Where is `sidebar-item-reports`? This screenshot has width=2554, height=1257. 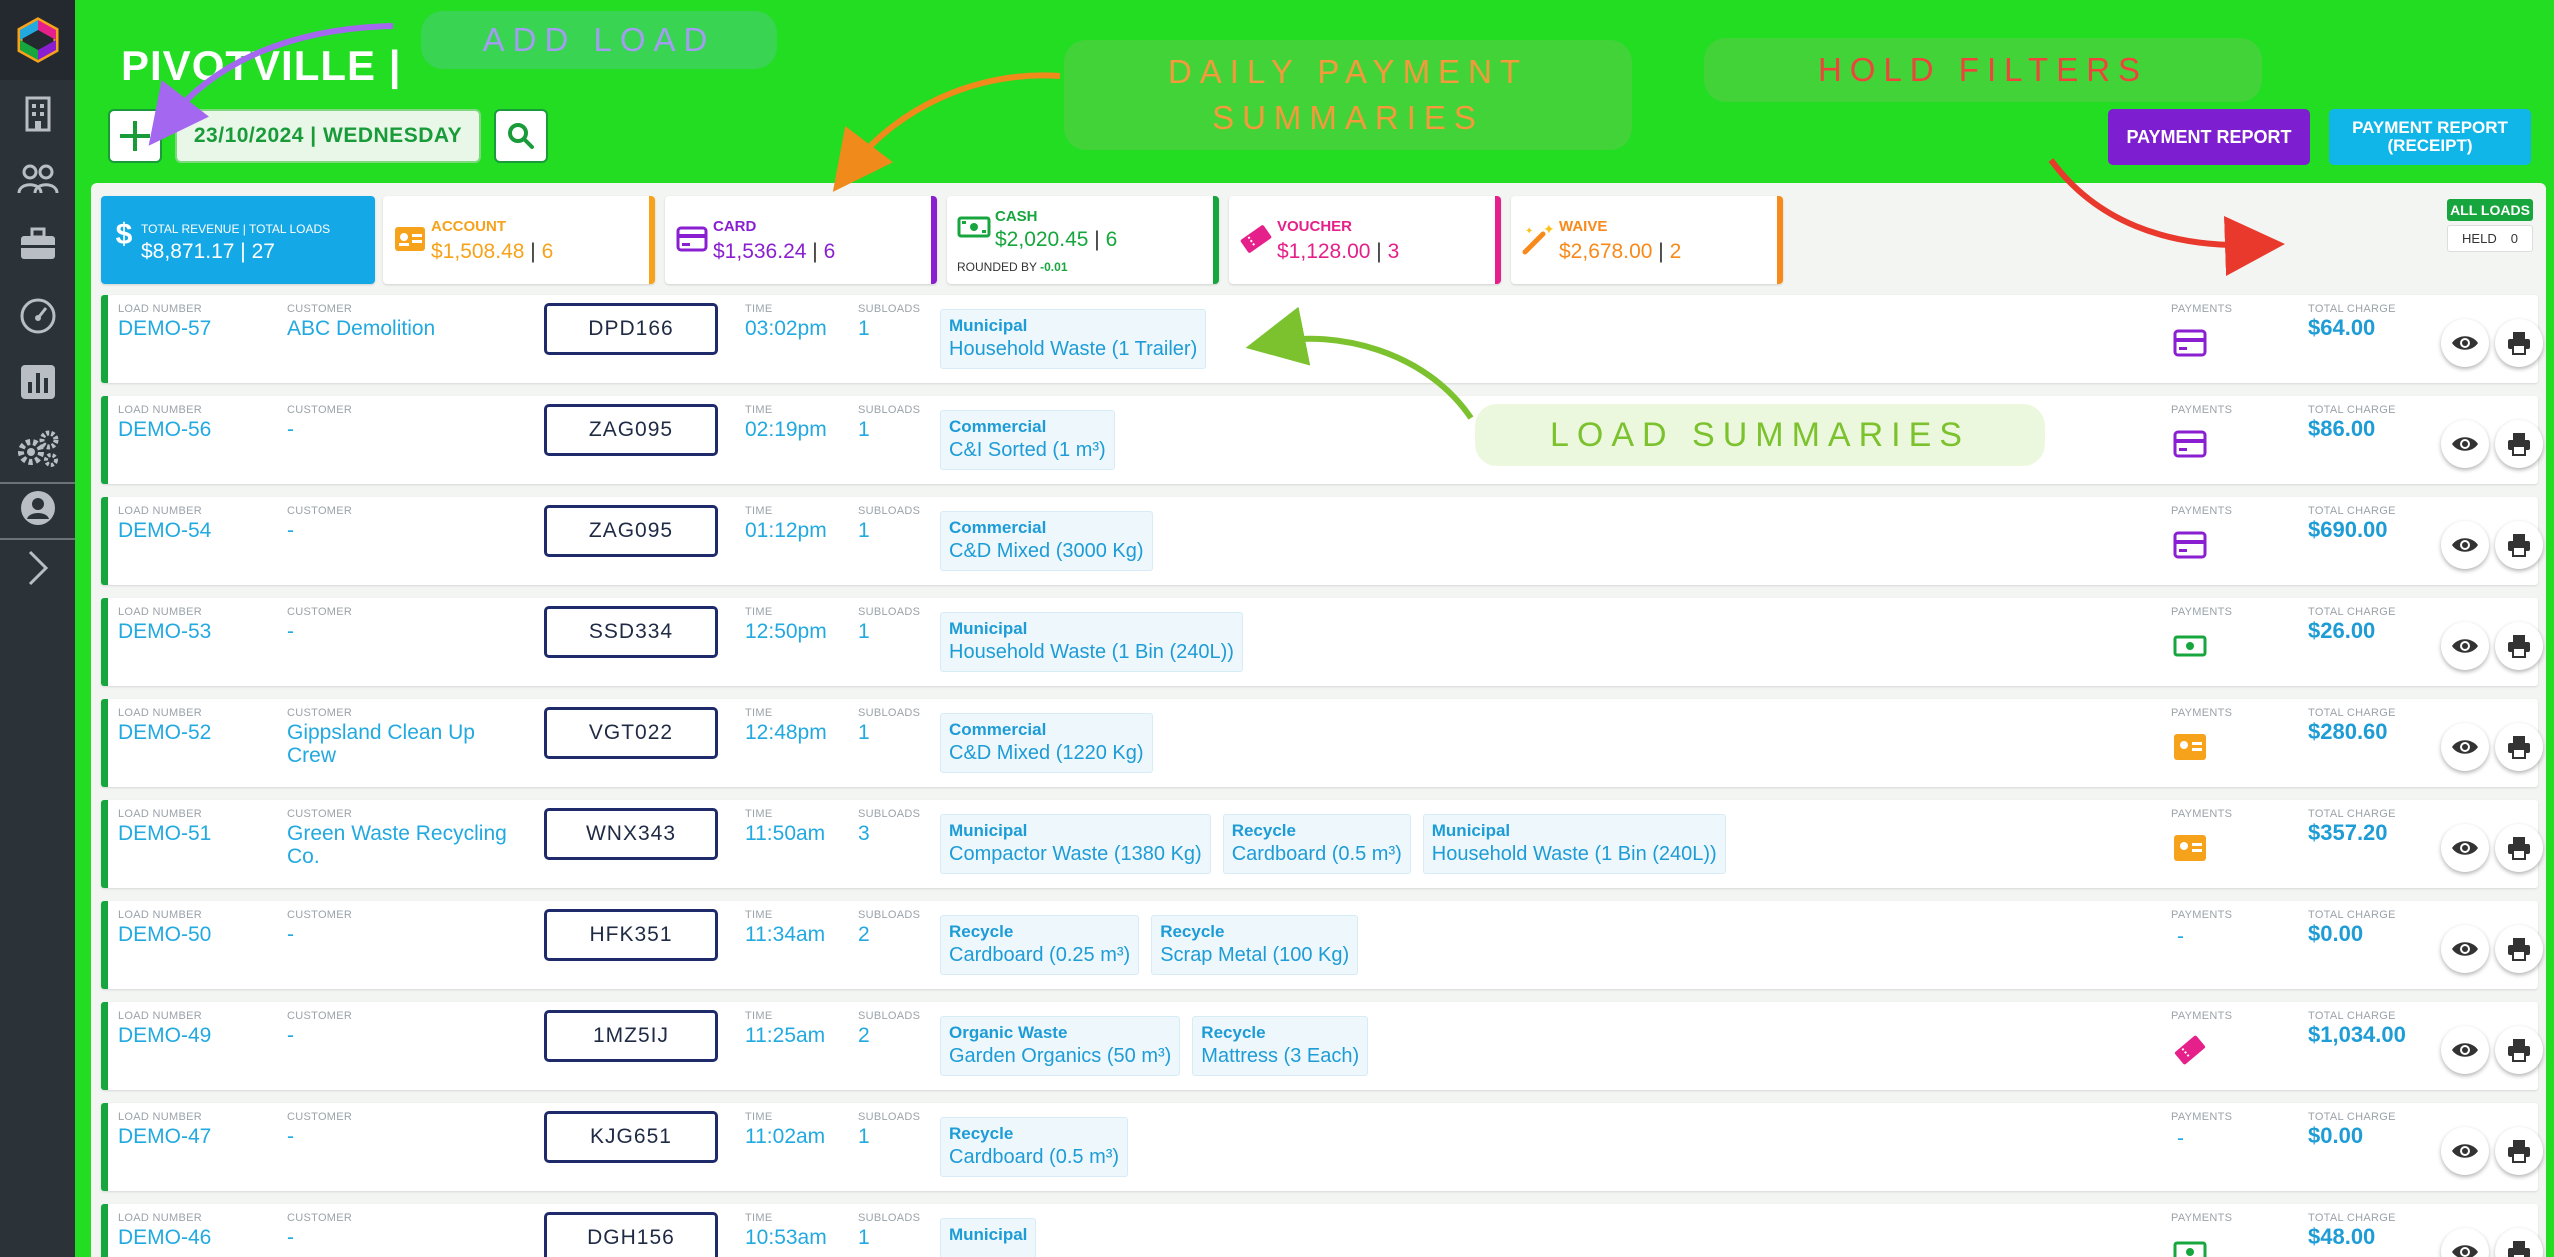 sidebar-item-reports is located at coordinates (37, 382).